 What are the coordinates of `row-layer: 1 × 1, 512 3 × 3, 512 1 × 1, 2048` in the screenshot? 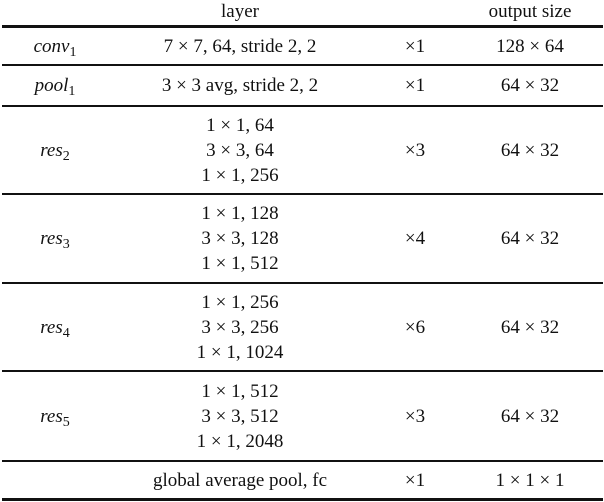 It's located at (240, 416).